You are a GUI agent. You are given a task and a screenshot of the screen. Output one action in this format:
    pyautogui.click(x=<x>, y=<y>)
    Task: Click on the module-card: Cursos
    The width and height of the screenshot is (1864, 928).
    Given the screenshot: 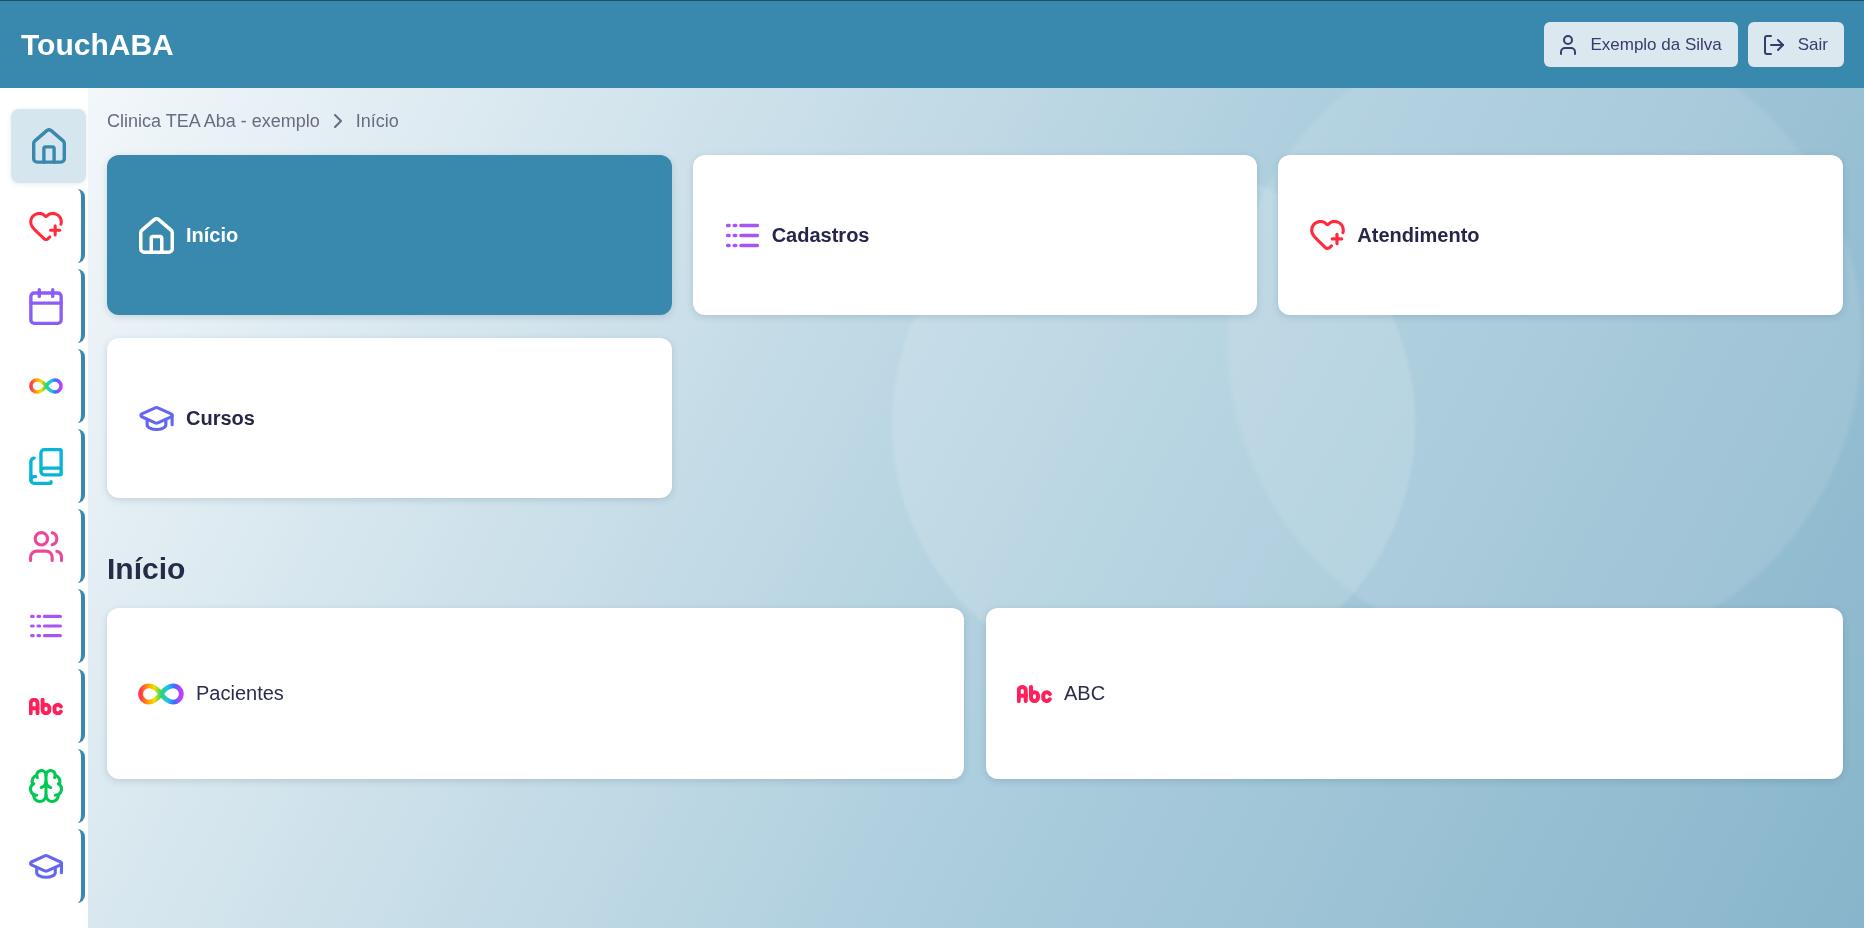 What is the action you would take?
    pyautogui.click(x=389, y=418)
    